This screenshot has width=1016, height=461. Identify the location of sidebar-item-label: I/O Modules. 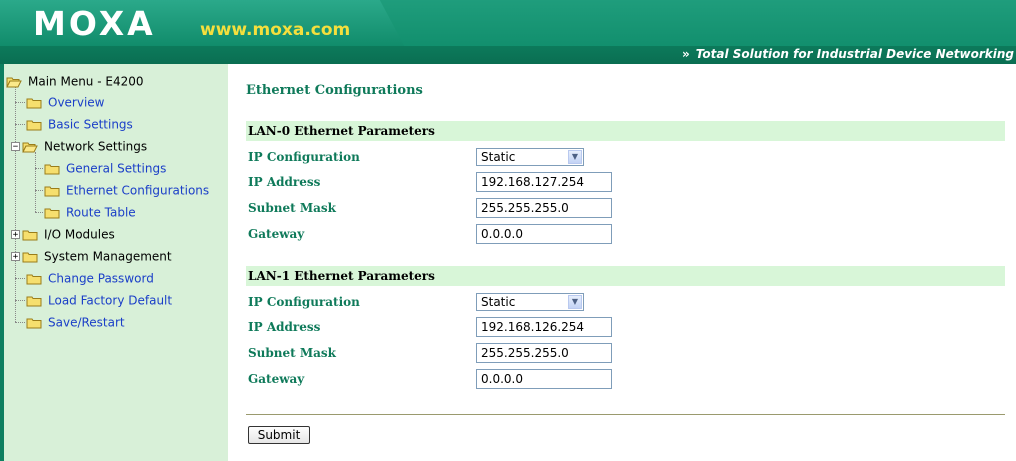
(79, 234).